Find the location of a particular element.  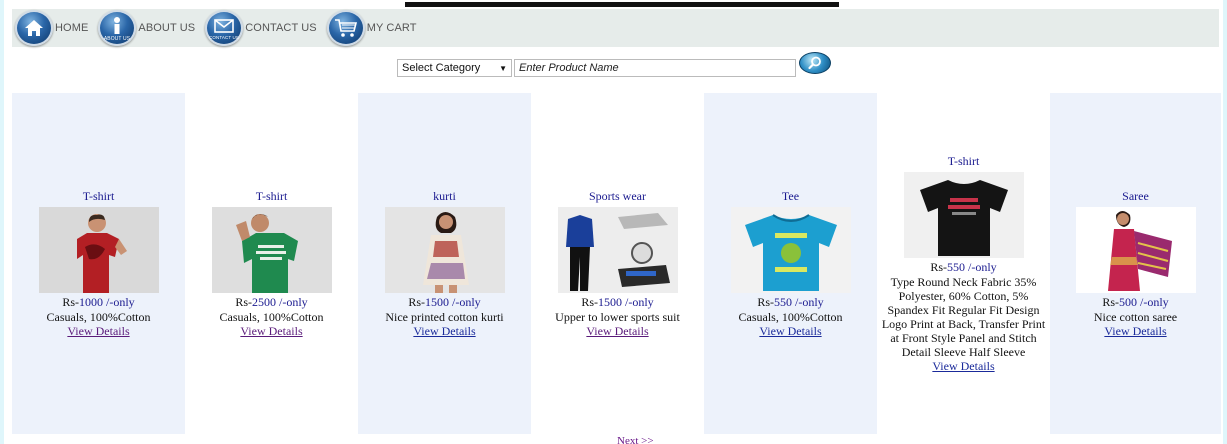

price-amount: 500 is located at coordinates (1128, 301).